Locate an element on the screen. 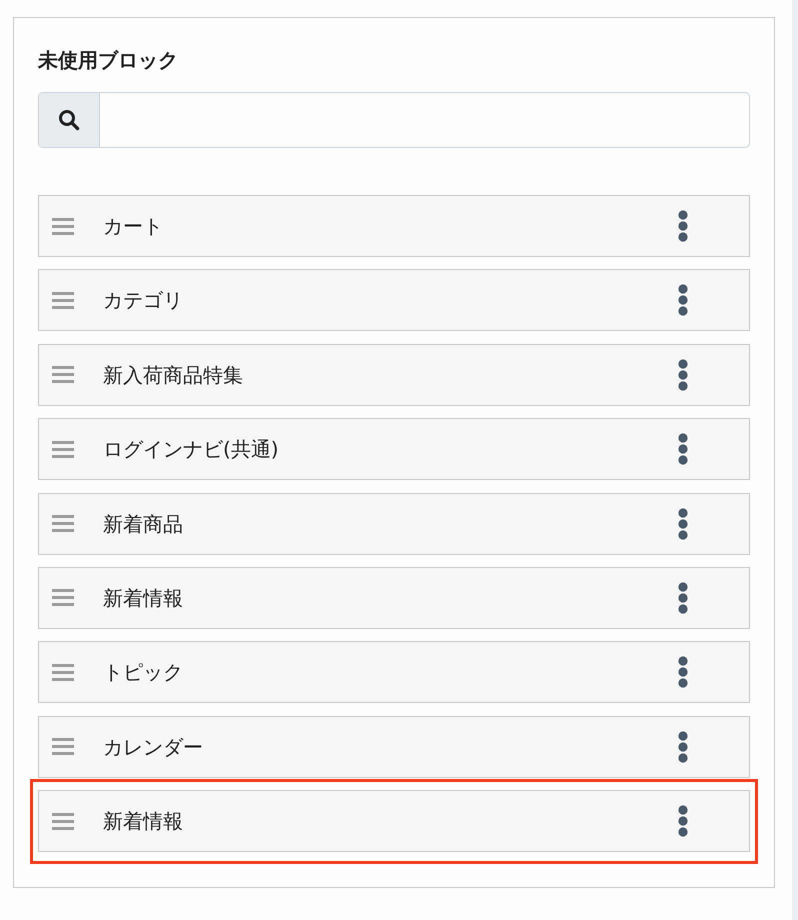 The height and width of the screenshot is (920, 798). block-item: 新入荷商品特集 is located at coordinates (394, 375).